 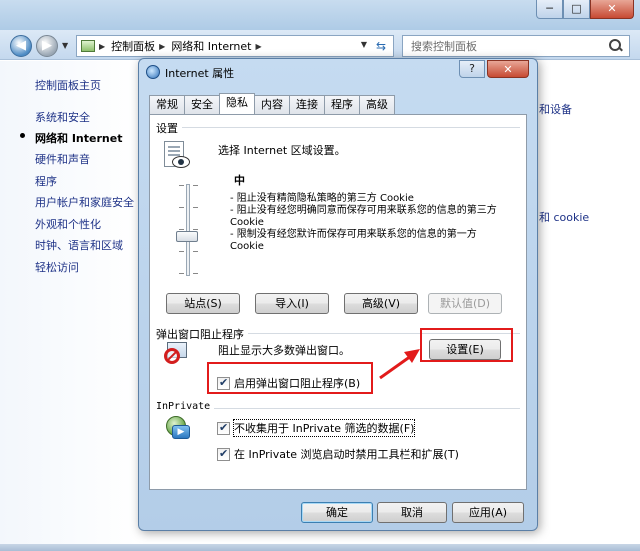 What do you see at coordinates (320, 15) in the screenshot?
I see `explorer-titlebar: ─ □ ✕` at bounding box center [320, 15].